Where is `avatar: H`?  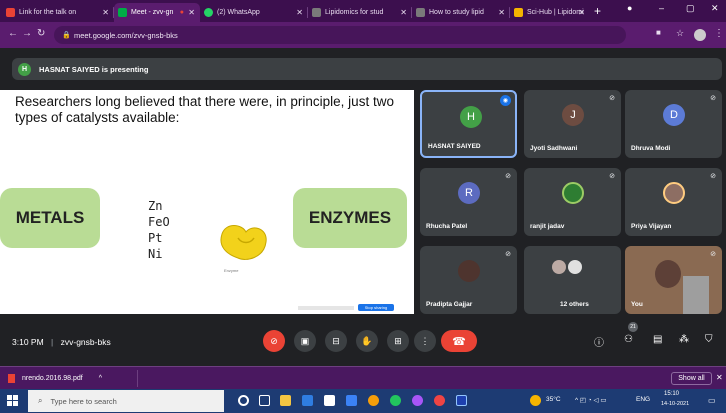
avatar: H is located at coordinates (471, 117).